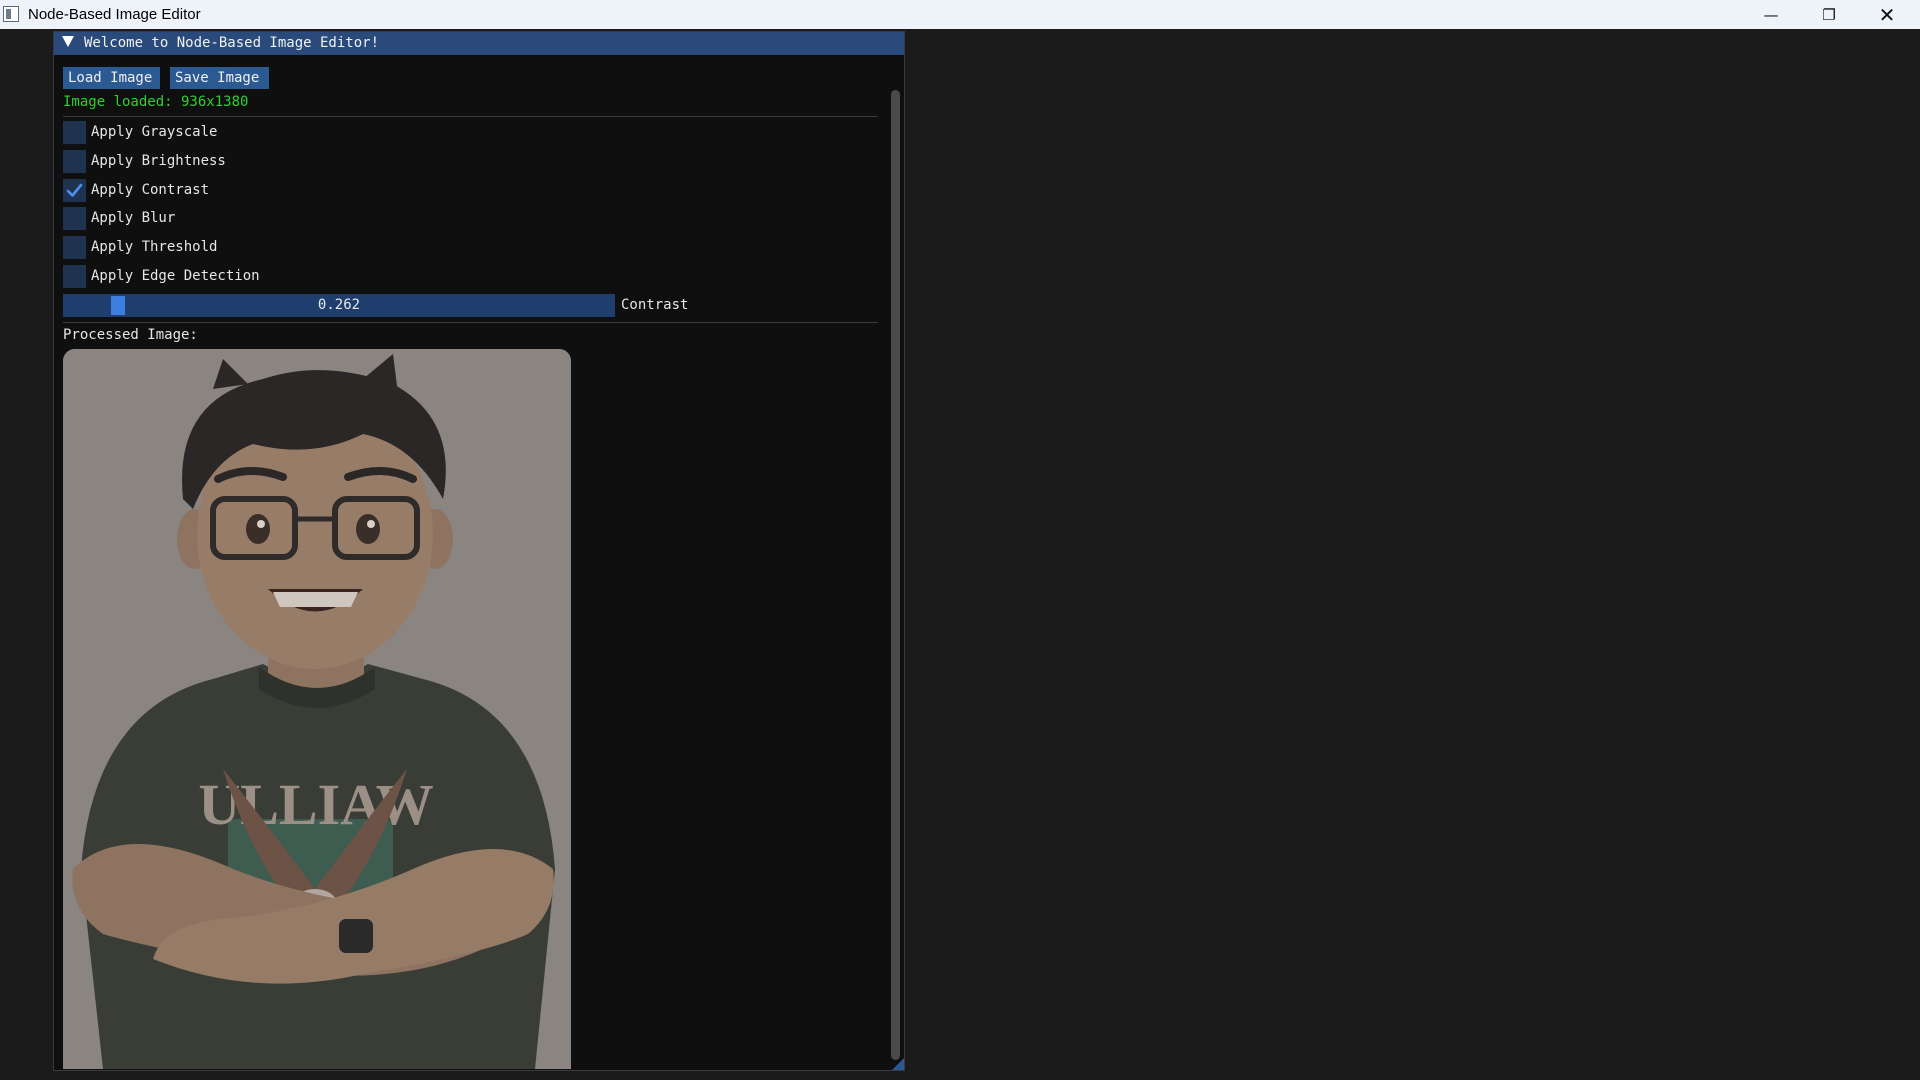  Describe the element at coordinates (130, 335) in the screenshot. I see `processed-image-label: Processed Image:` at that location.